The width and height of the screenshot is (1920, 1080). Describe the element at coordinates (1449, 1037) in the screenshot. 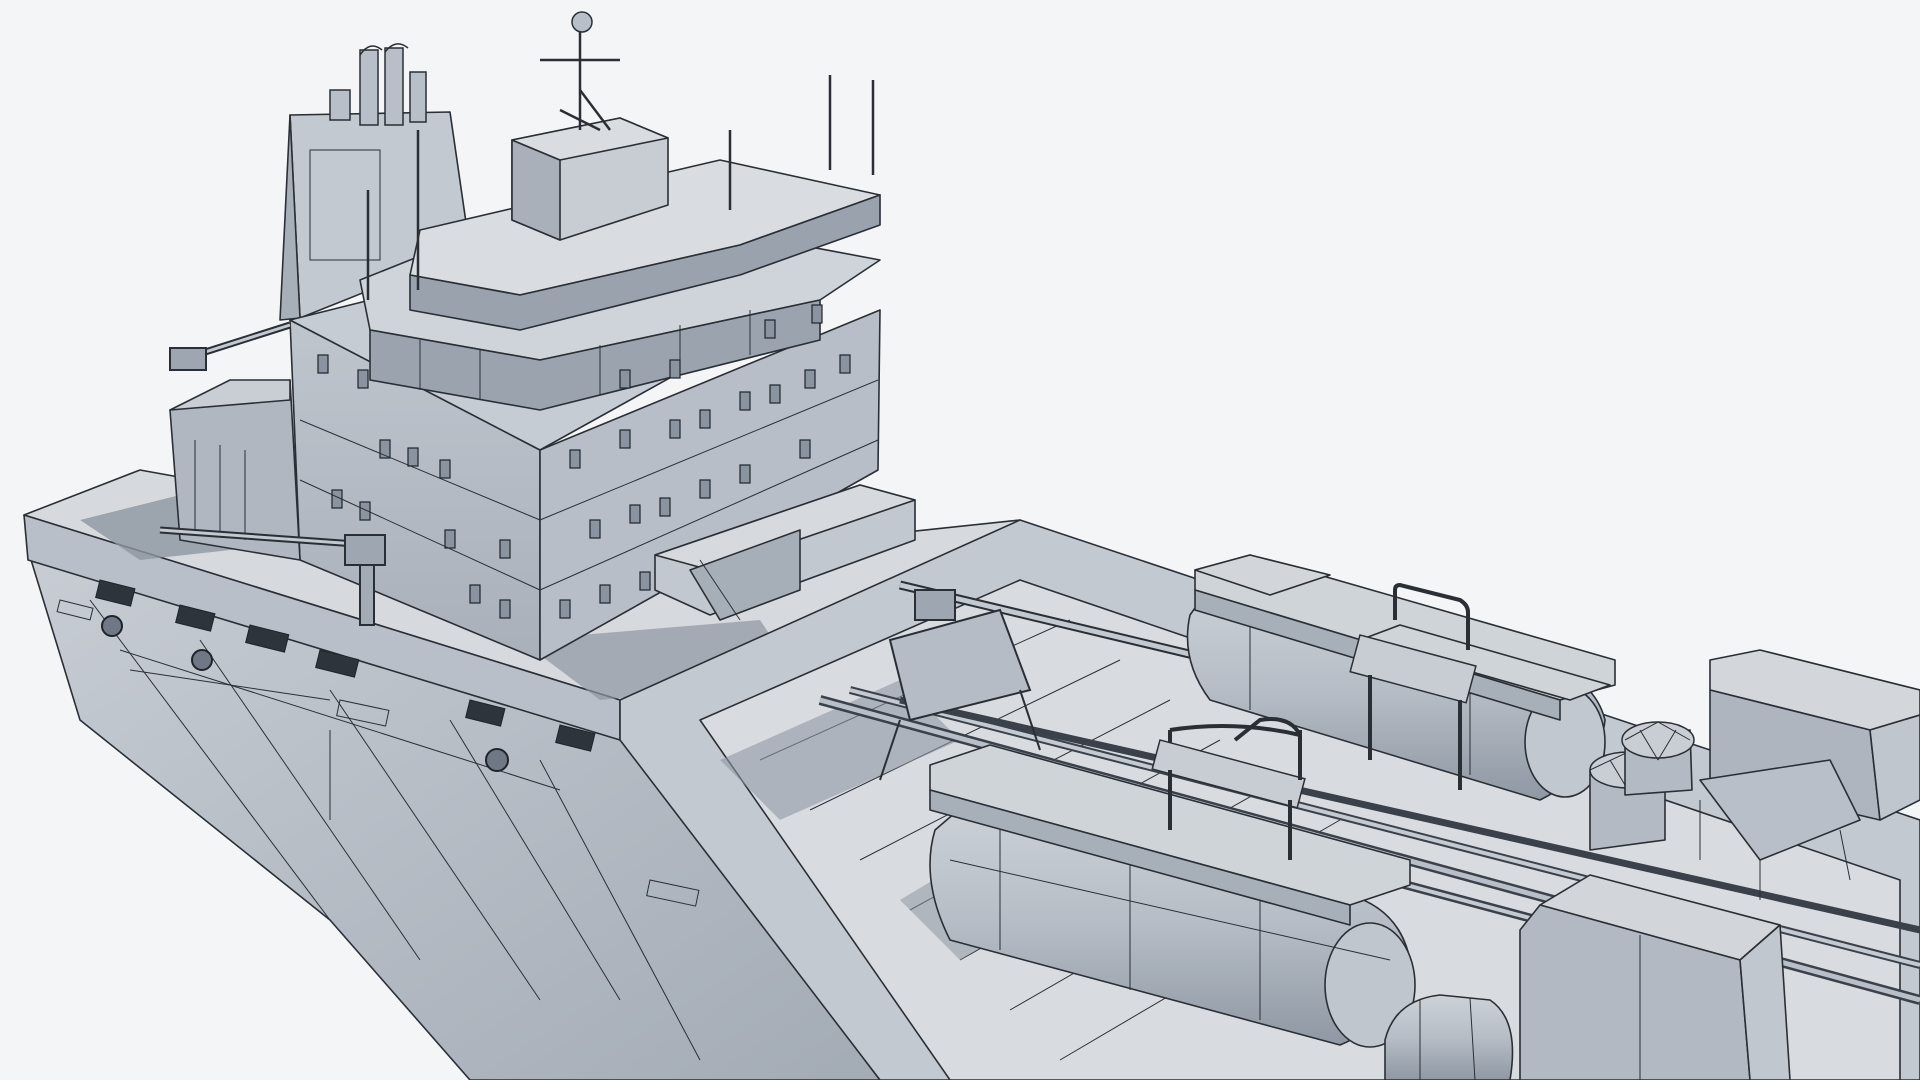

I see `small-tank` at that location.